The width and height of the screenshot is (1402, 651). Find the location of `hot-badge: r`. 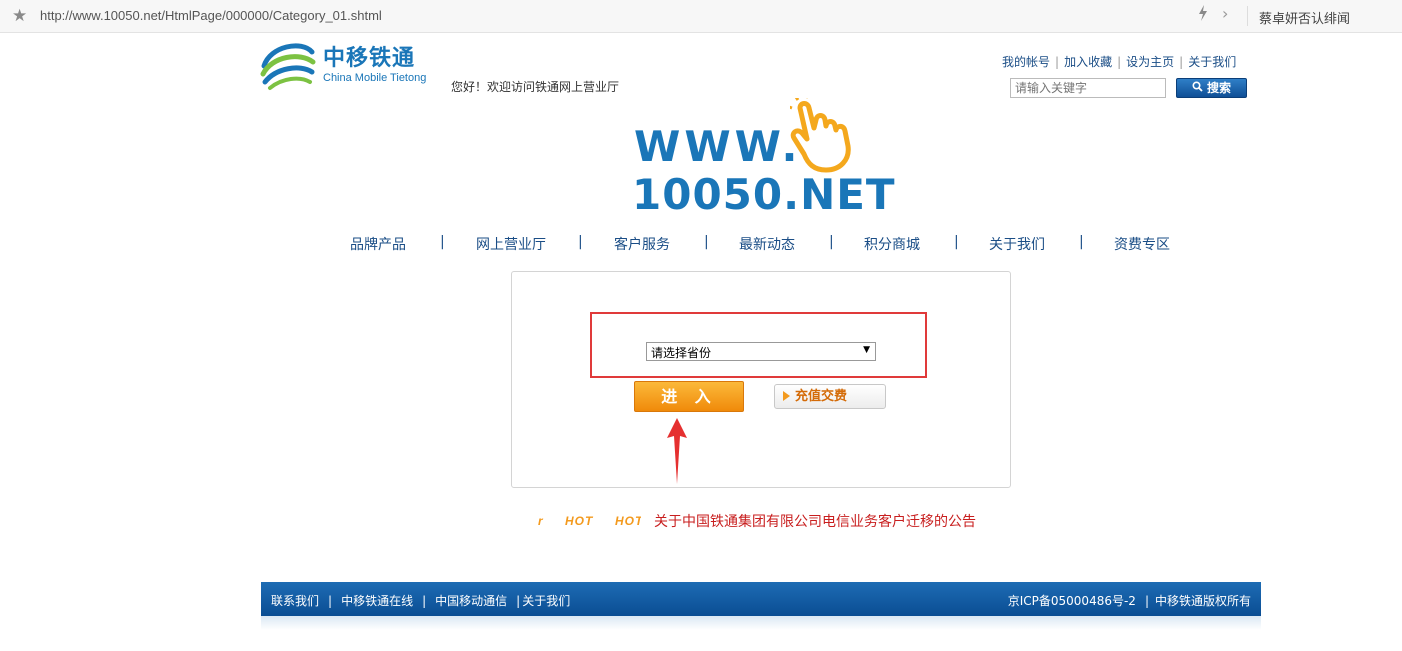

hot-badge: r is located at coordinates (541, 521).